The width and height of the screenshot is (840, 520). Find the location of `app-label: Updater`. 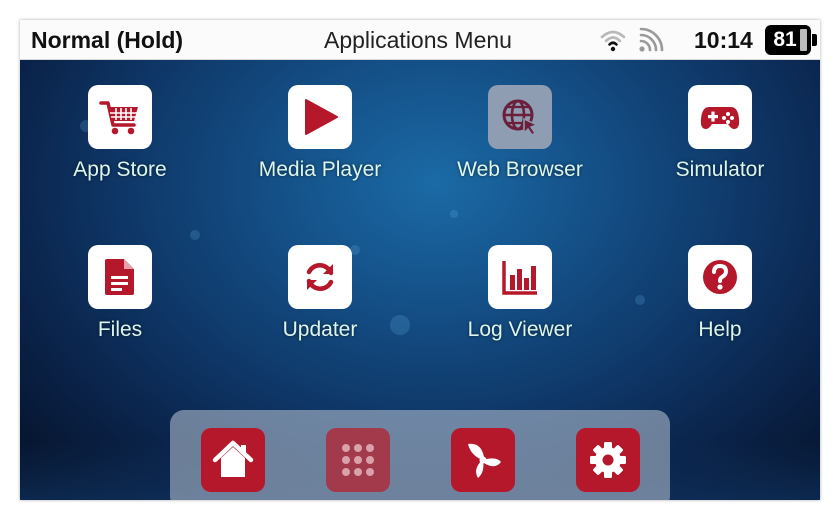

app-label: Updater is located at coordinates (320, 329).